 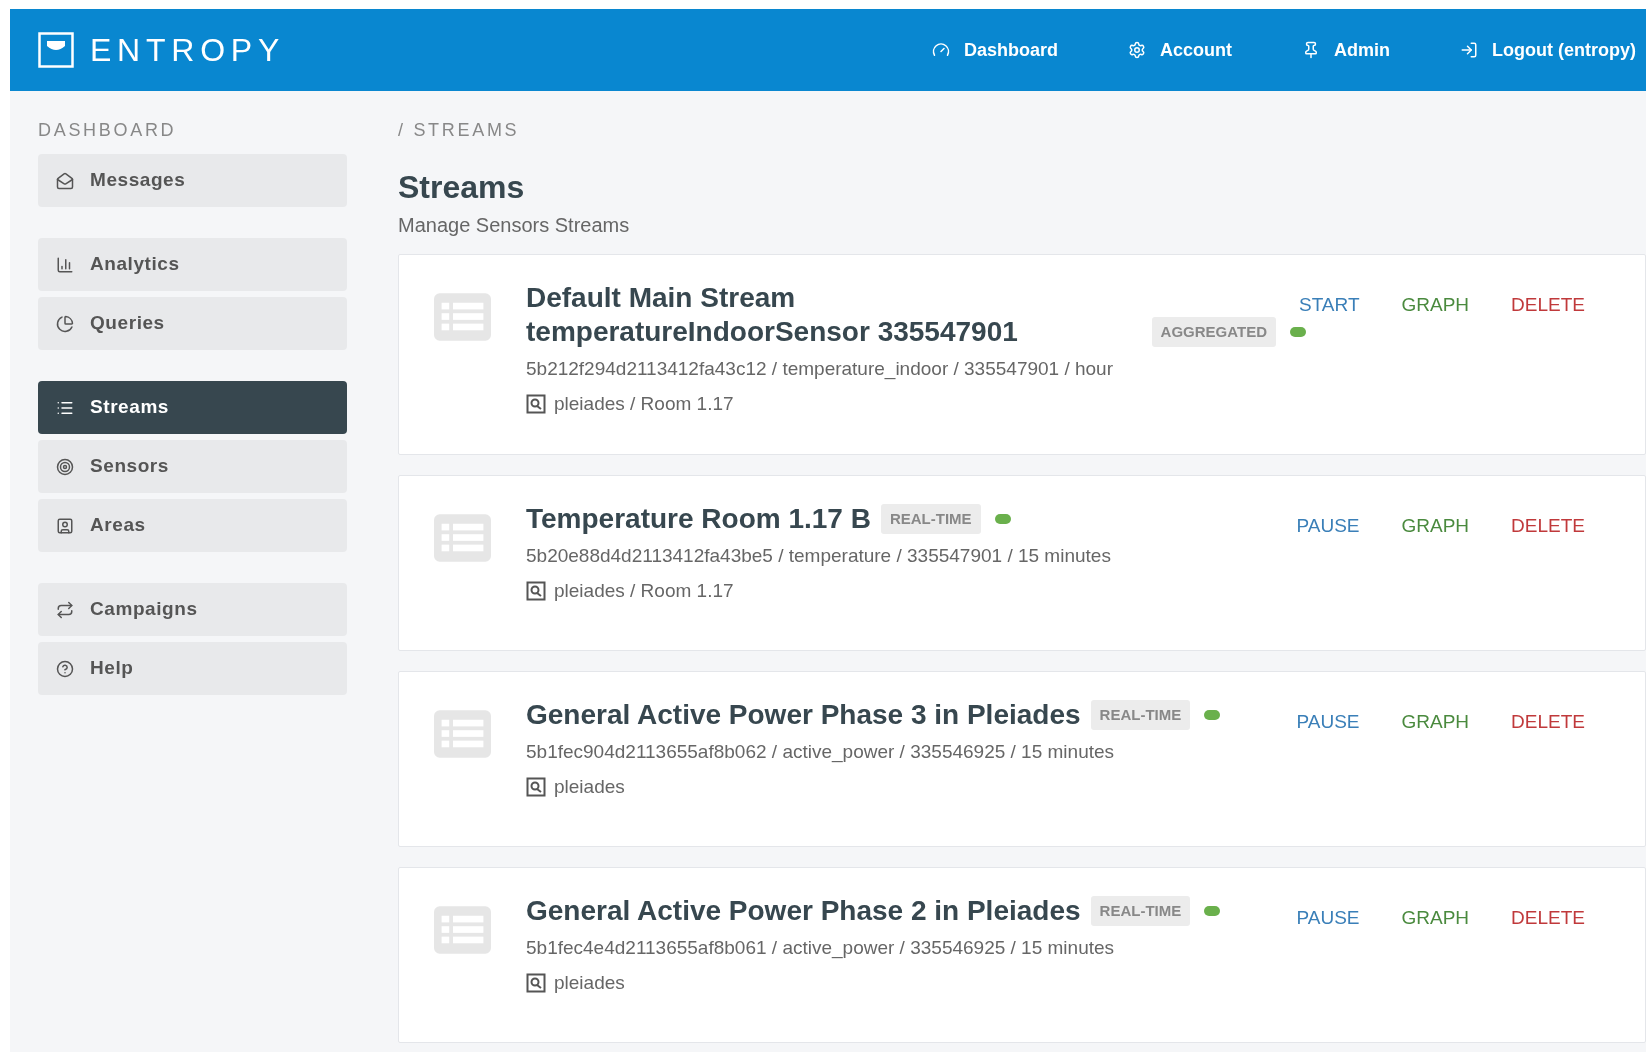 What do you see at coordinates (65, 323) in the screenshot?
I see `pie-chart-icon` at bounding box center [65, 323].